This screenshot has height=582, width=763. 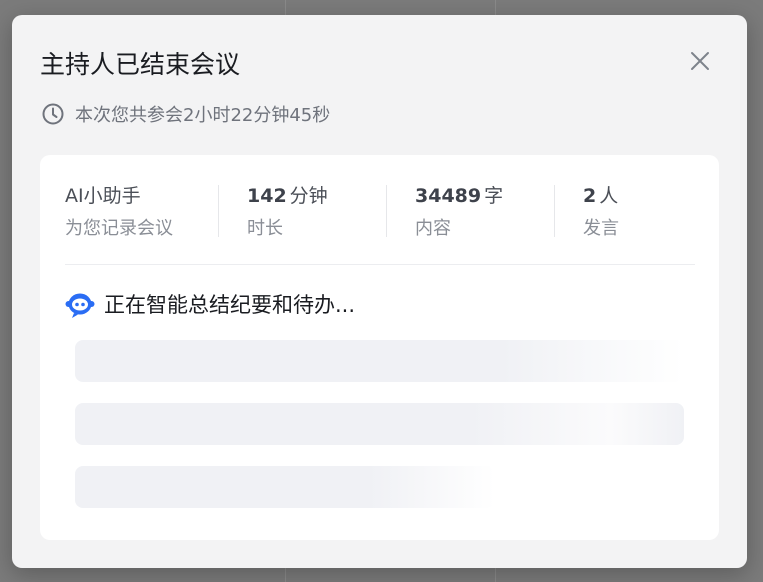 What do you see at coordinates (448, 196) in the screenshot?
I see `stat-value: 34489` at bounding box center [448, 196].